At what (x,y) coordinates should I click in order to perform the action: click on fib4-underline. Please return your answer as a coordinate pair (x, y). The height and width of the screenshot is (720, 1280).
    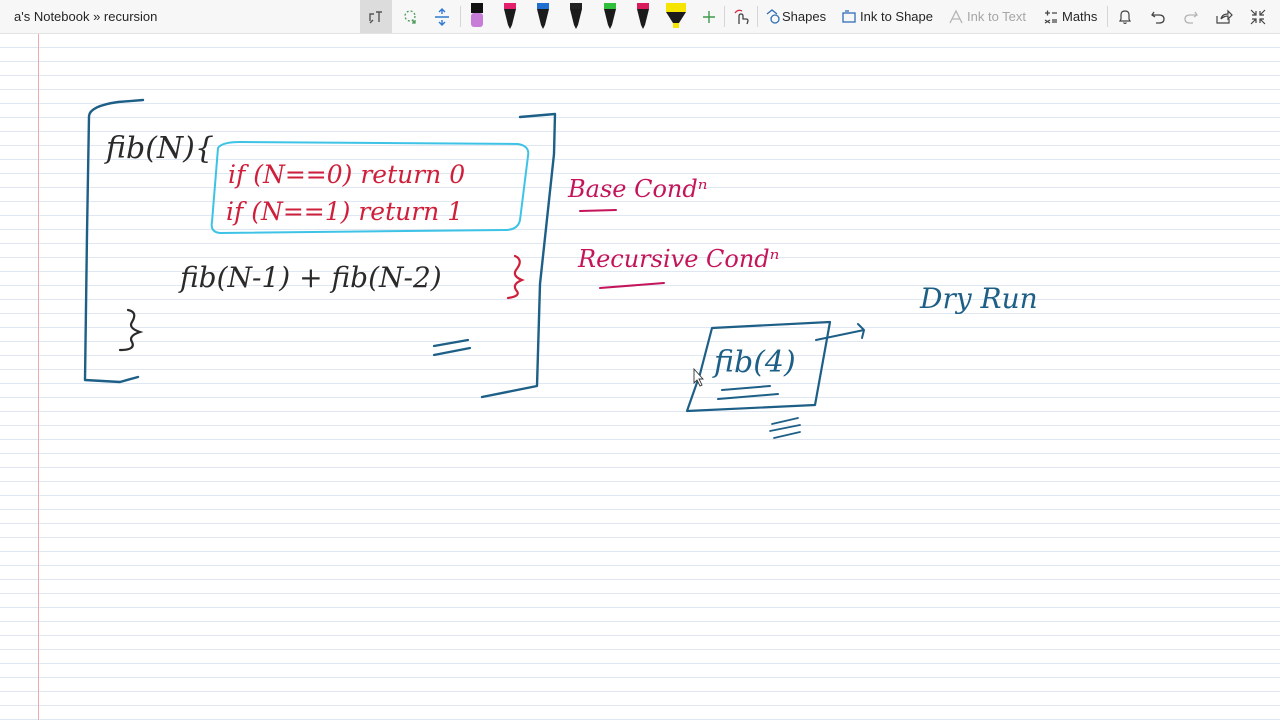
    Looking at the image, I should click on (748, 392).